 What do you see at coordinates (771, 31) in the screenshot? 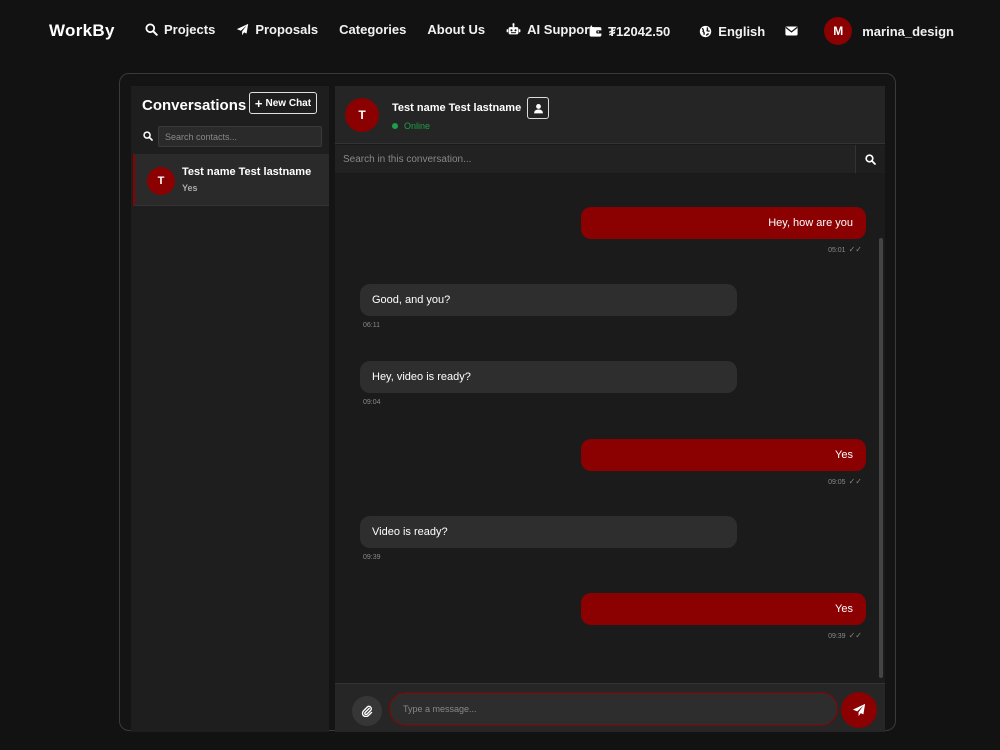
I see `nav-right: ₮12042.50 English M marina_design` at bounding box center [771, 31].